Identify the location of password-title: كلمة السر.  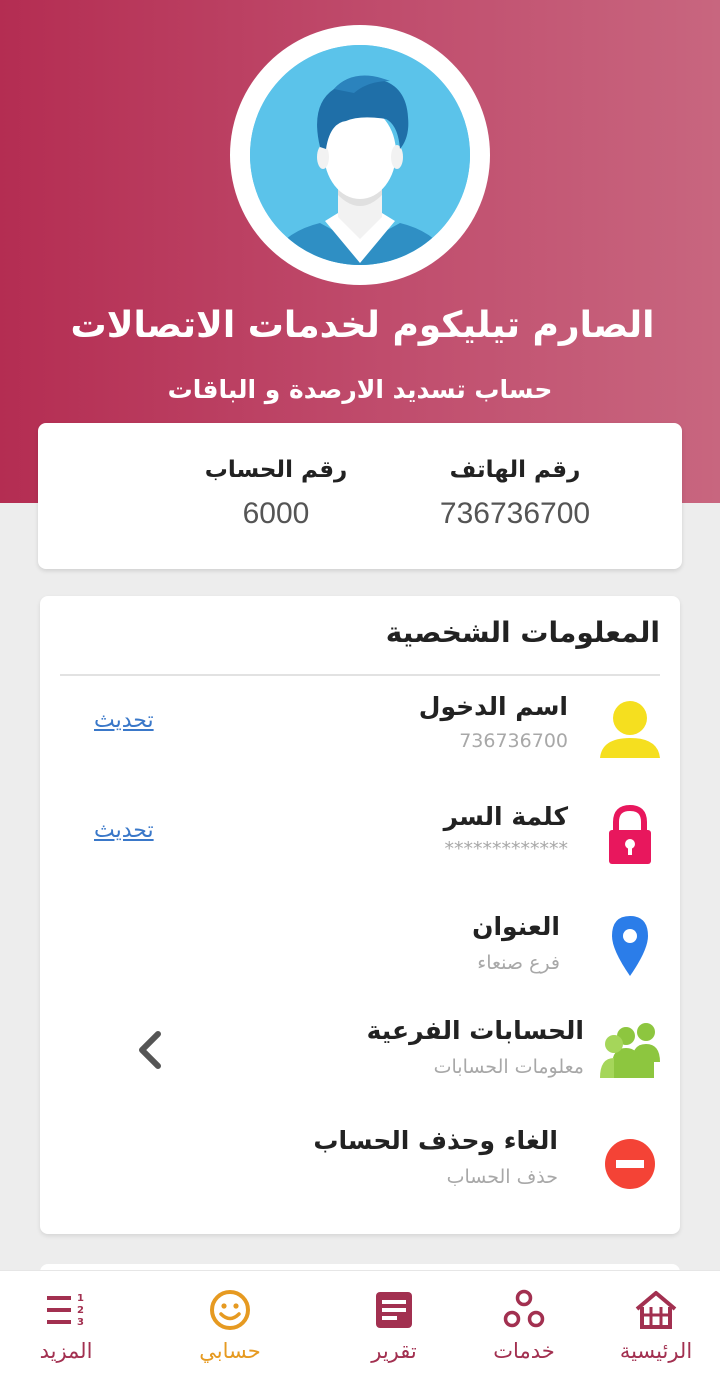
(505, 816).